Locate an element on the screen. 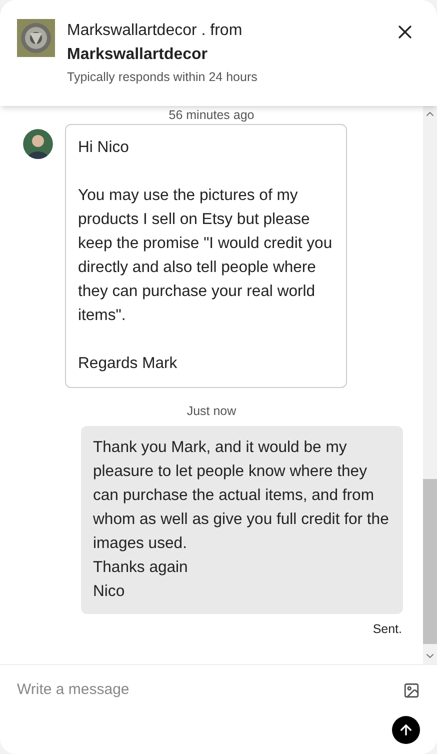 Image resolution: width=437 pixels, height=754 pixels. scroll-thumb is located at coordinates (430, 561).